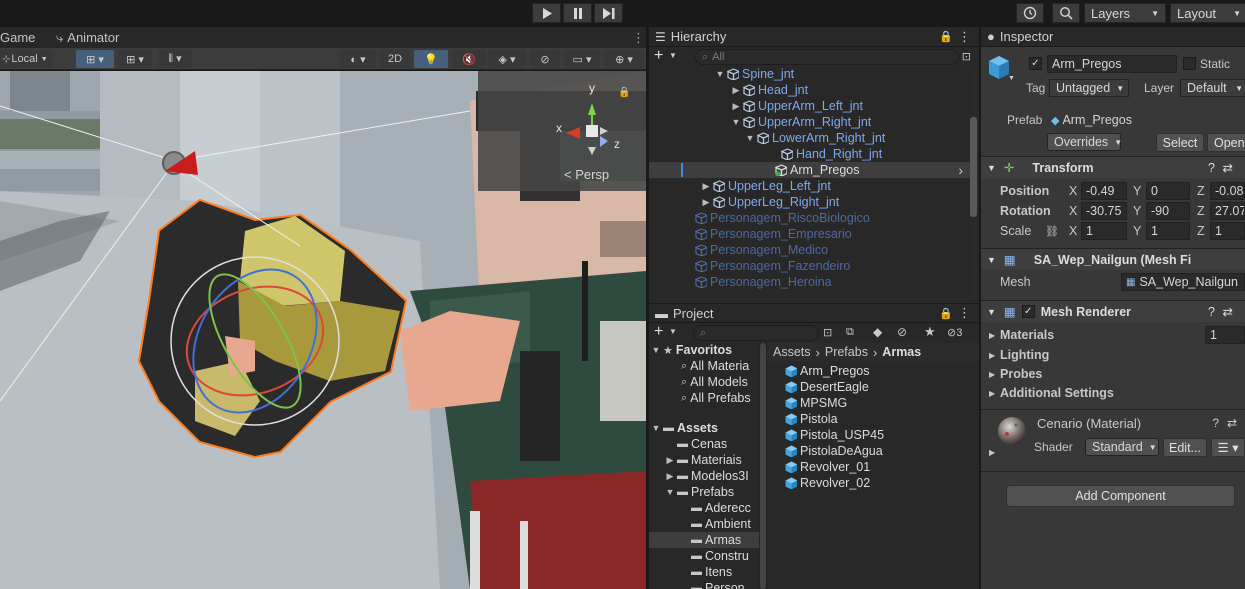  I want to click on projection-toggle: < Persp, so click(586, 174).